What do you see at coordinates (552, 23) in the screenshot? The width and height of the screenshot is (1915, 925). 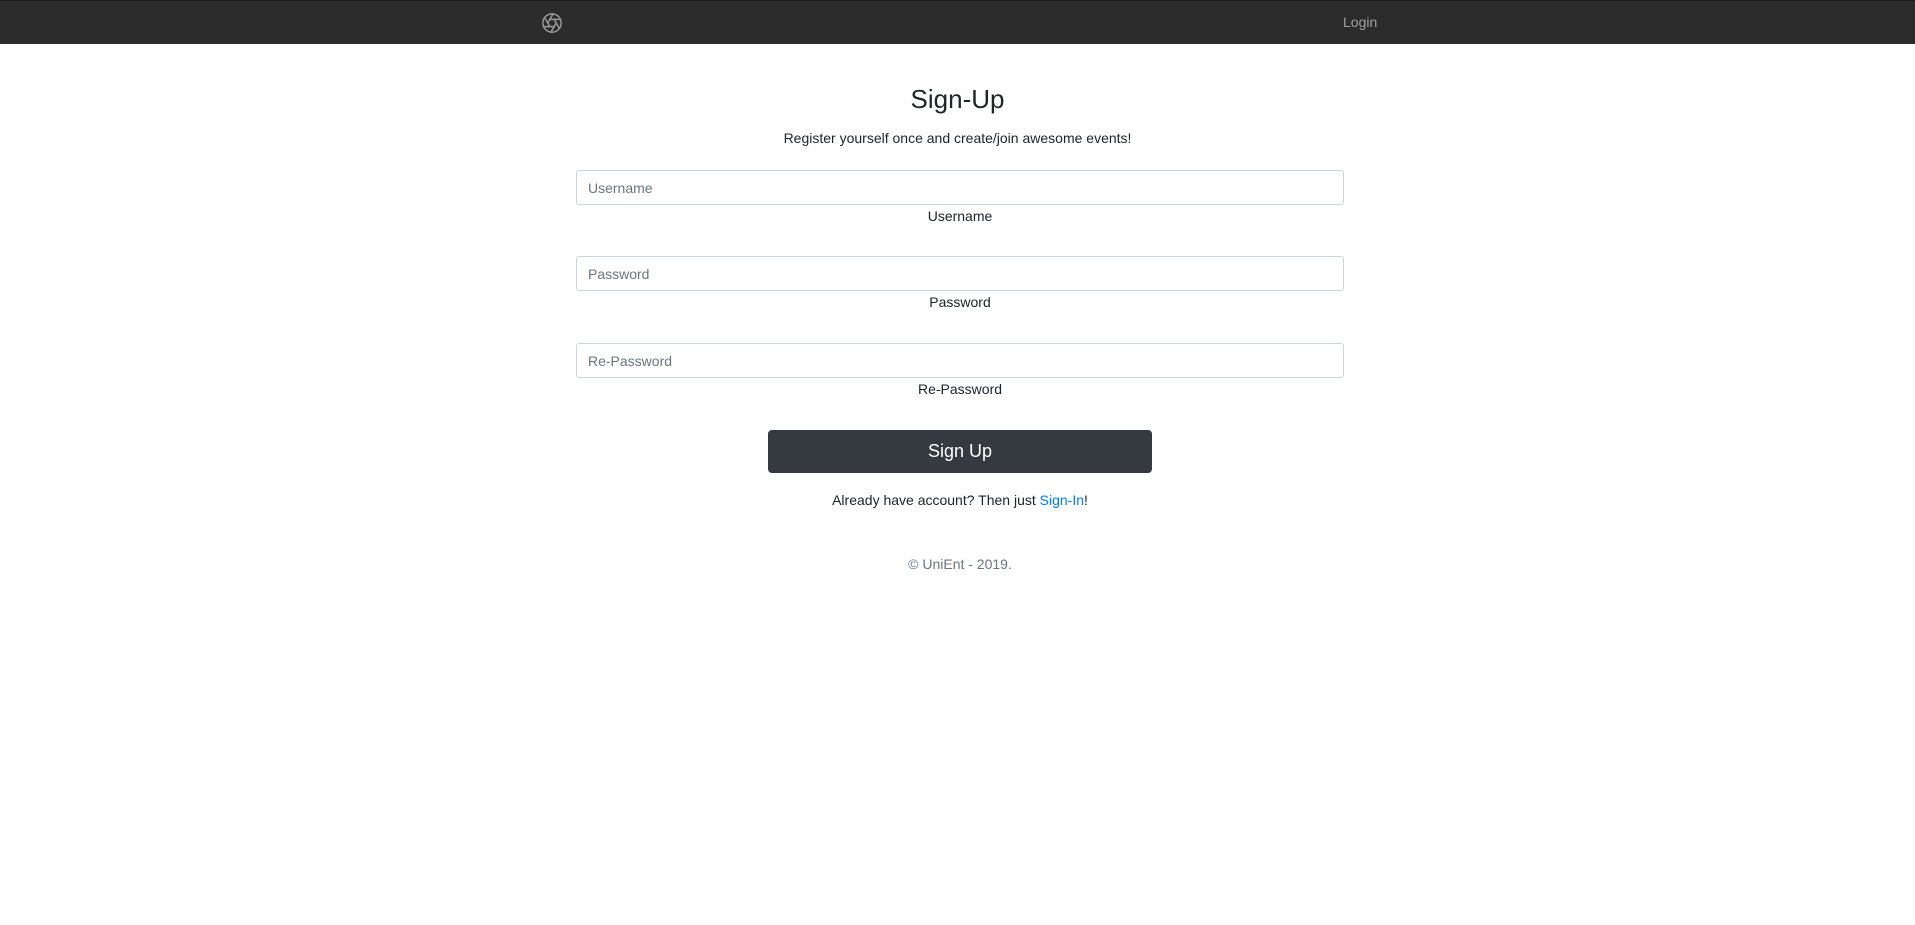 I see `aperture-icon` at bounding box center [552, 23].